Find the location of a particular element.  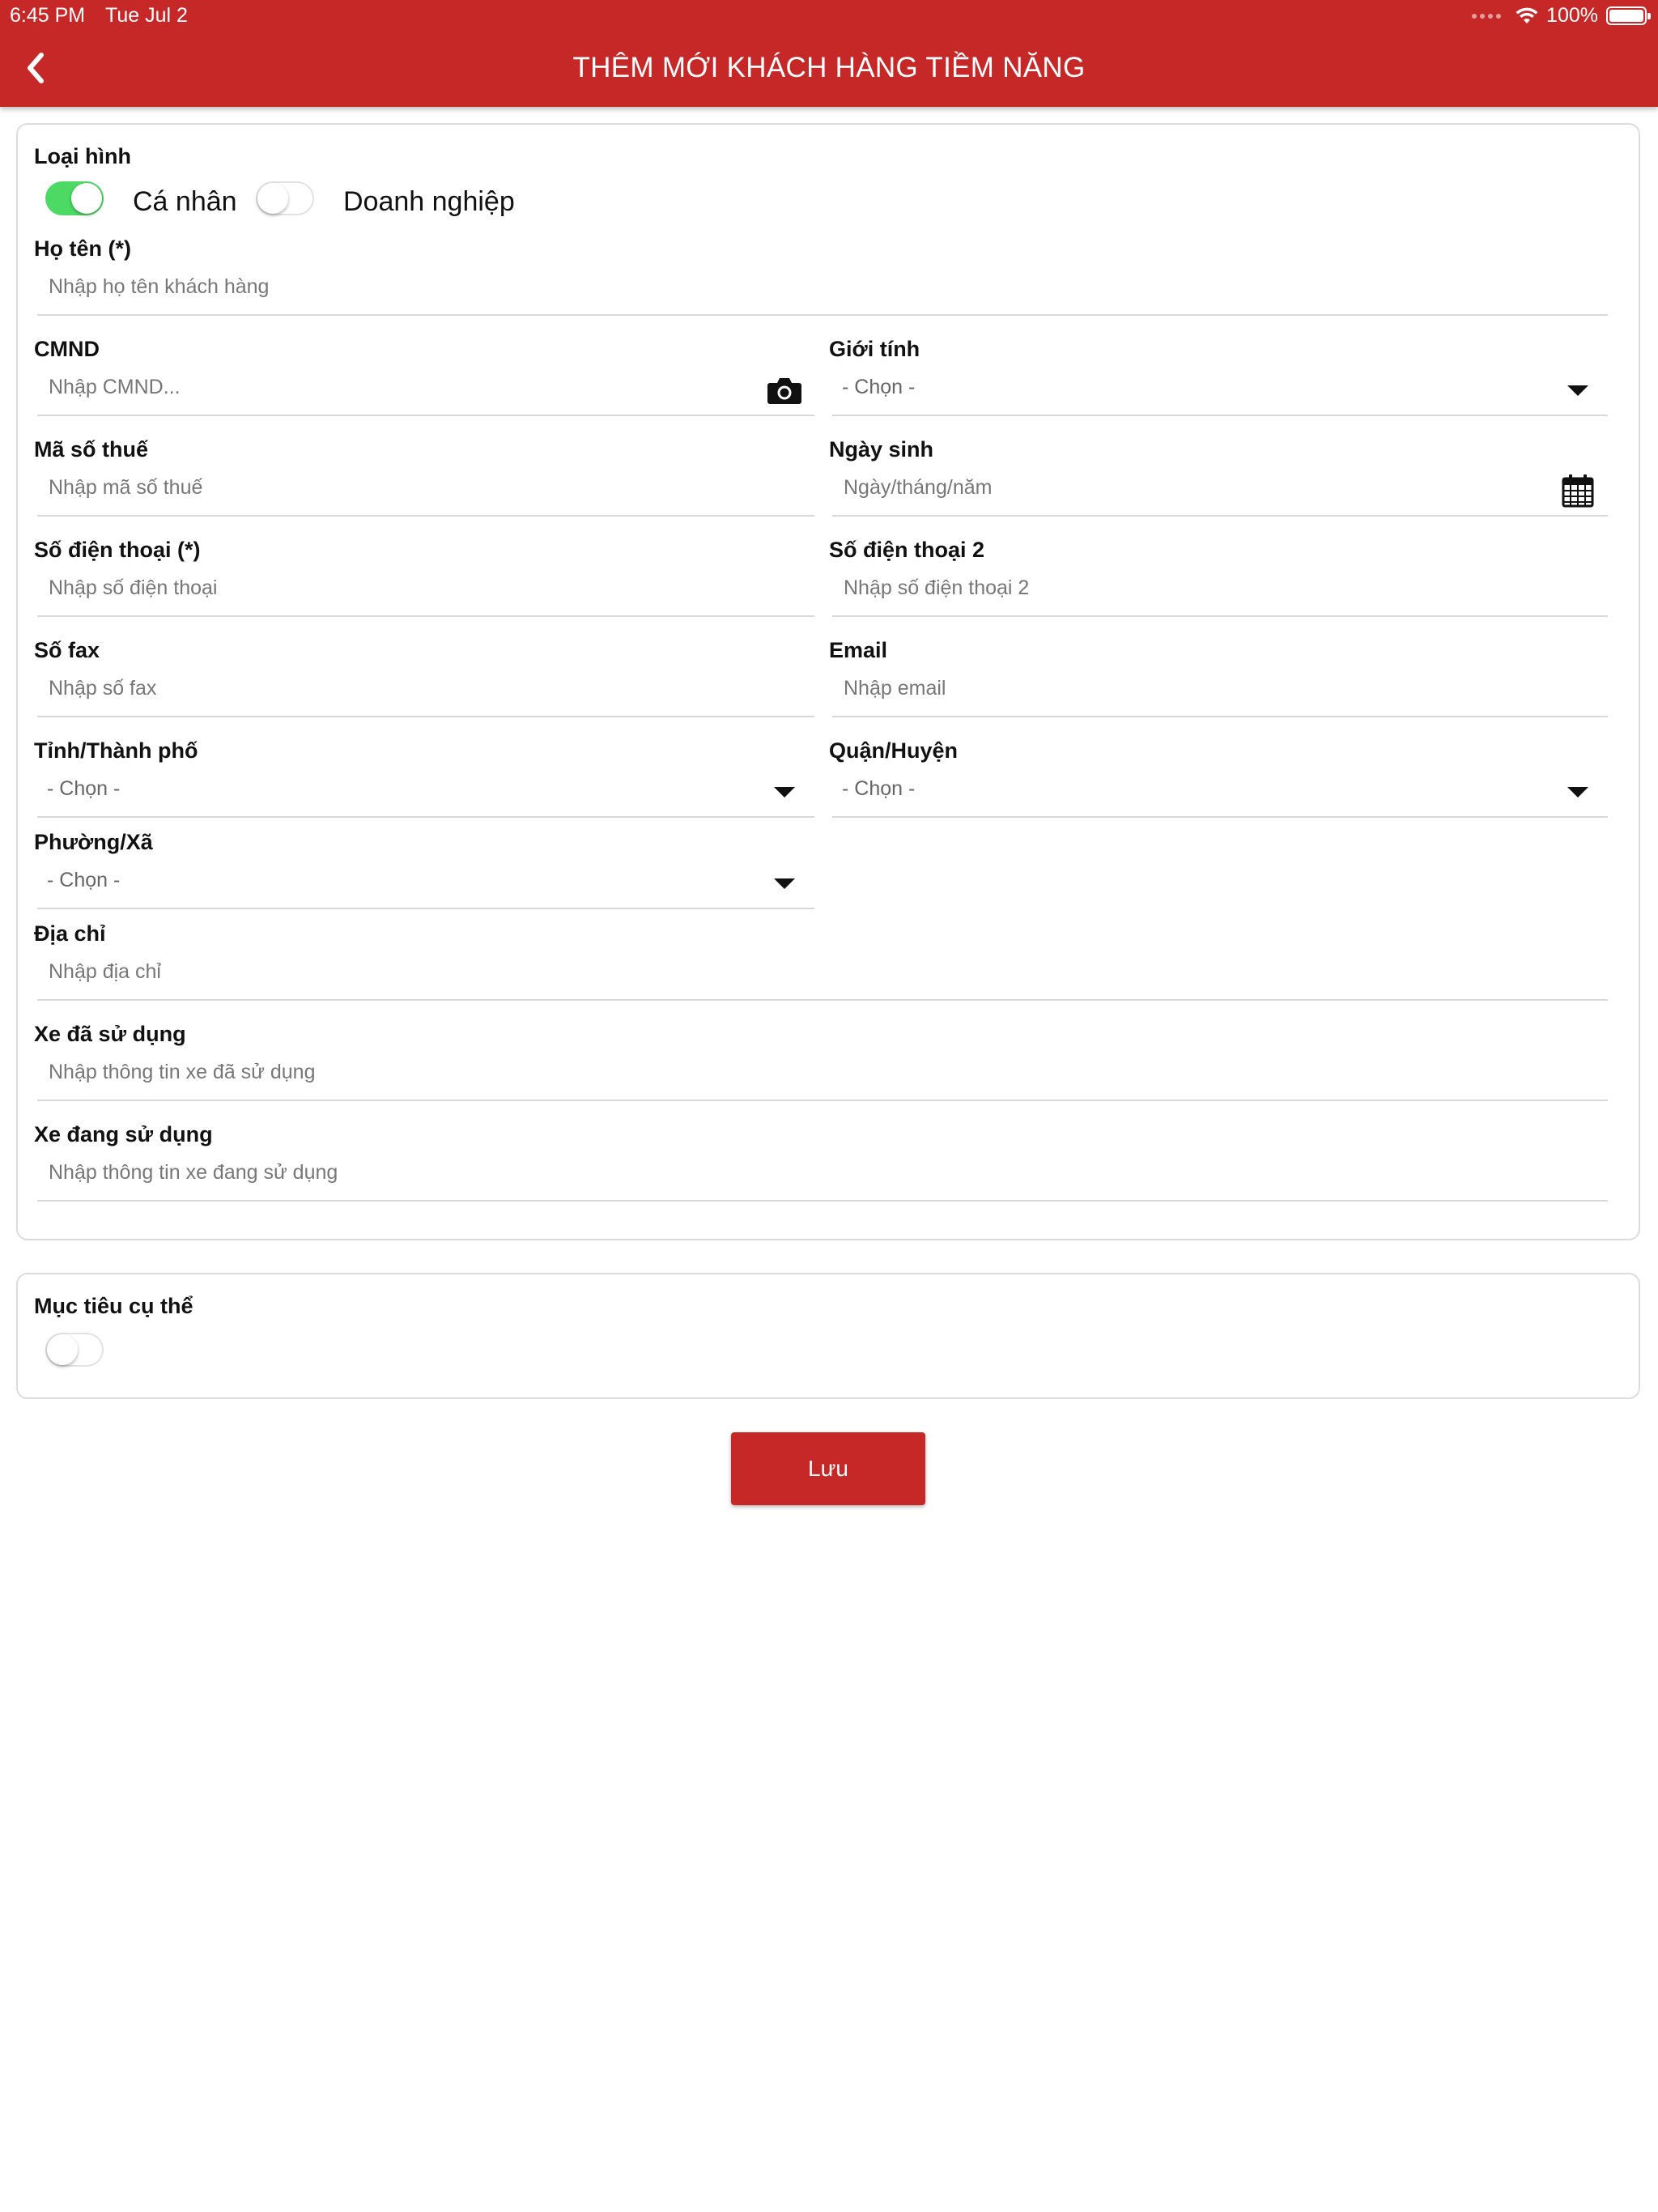

birthday-placeholder: Ngày/tháng/năm is located at coordinates (918, 488).